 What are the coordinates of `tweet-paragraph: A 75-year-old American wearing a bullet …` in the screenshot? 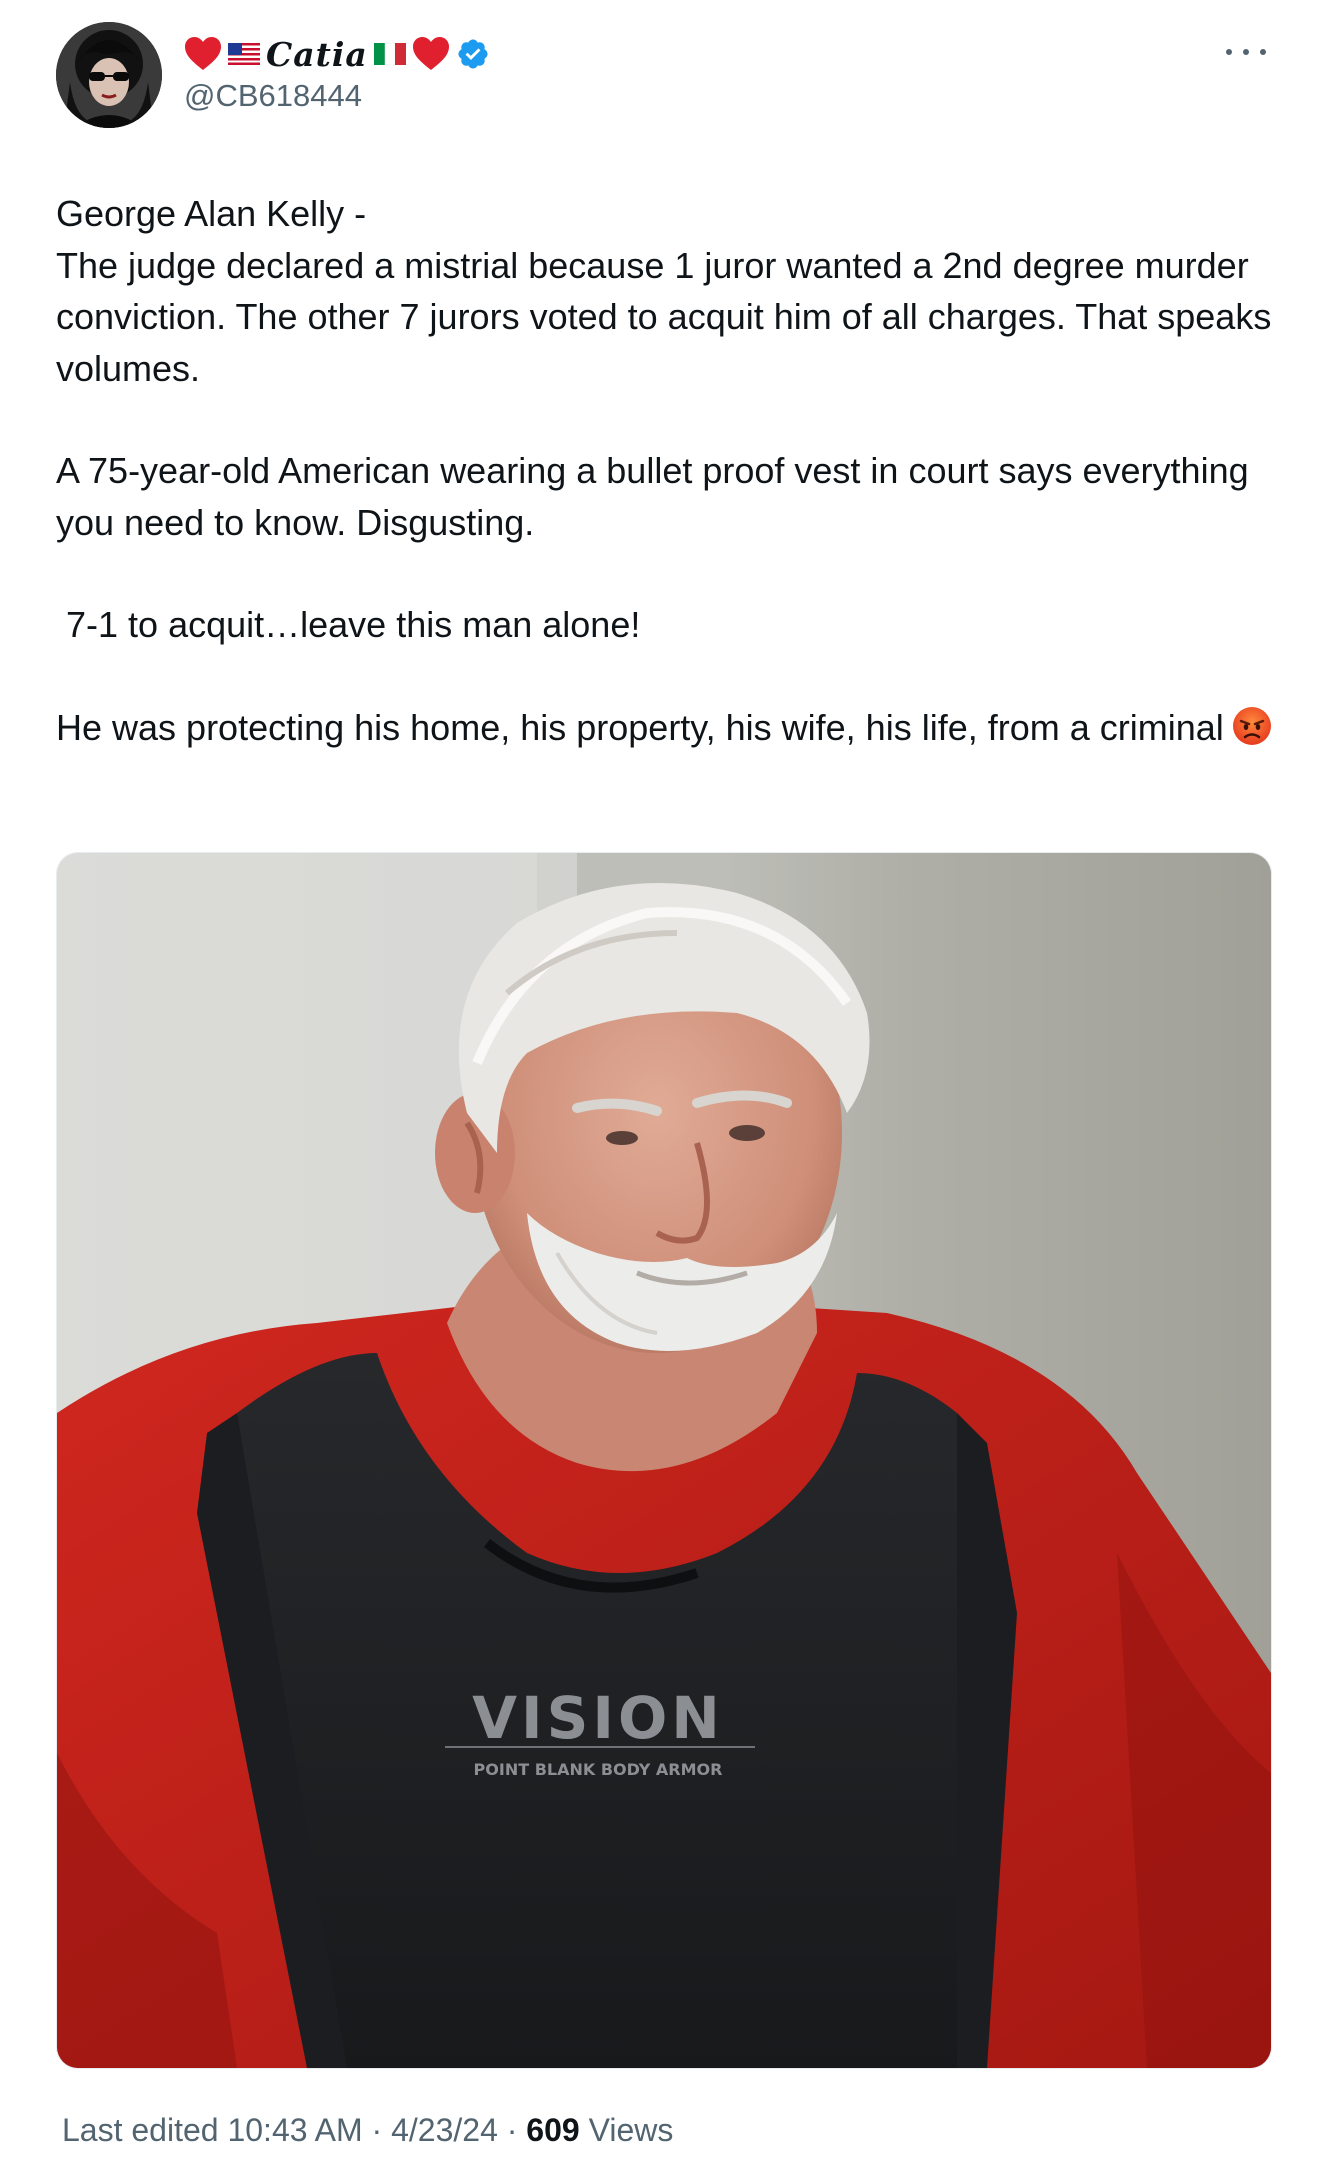 It's located at (657, 496).